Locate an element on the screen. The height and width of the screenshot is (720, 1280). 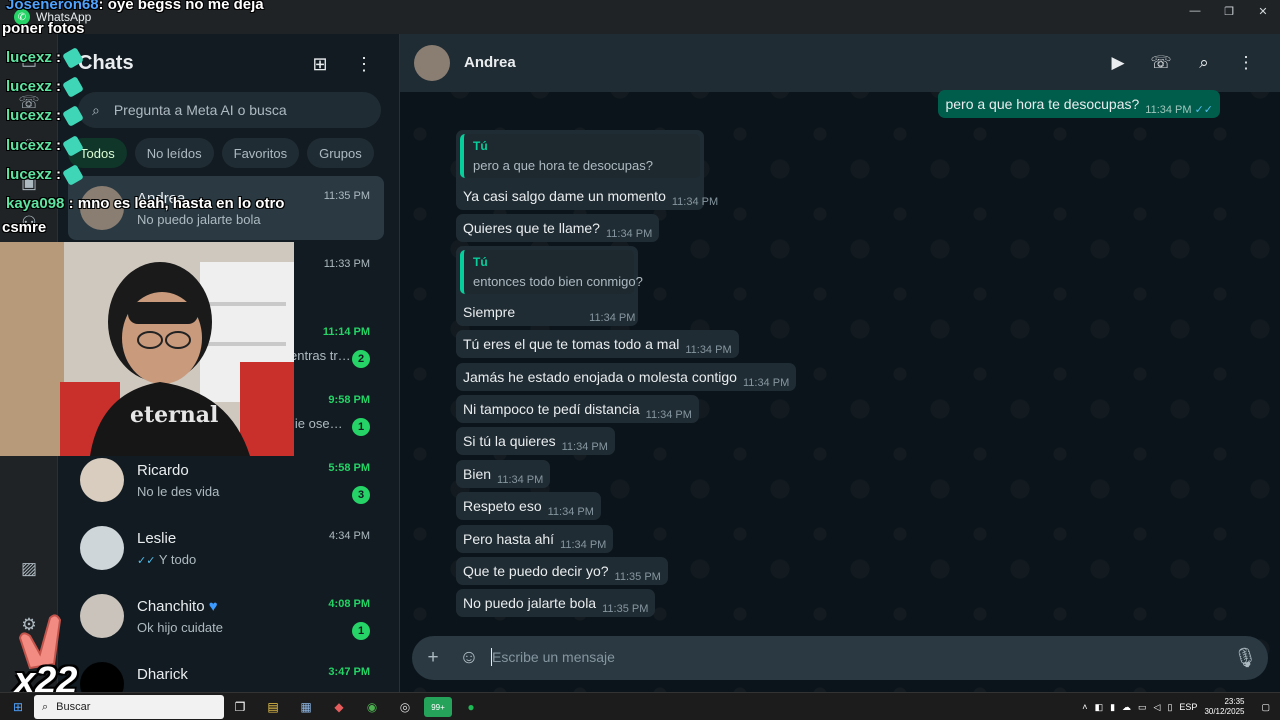
windows-start-icon: ⊞ is located at coordinates (18, 707).